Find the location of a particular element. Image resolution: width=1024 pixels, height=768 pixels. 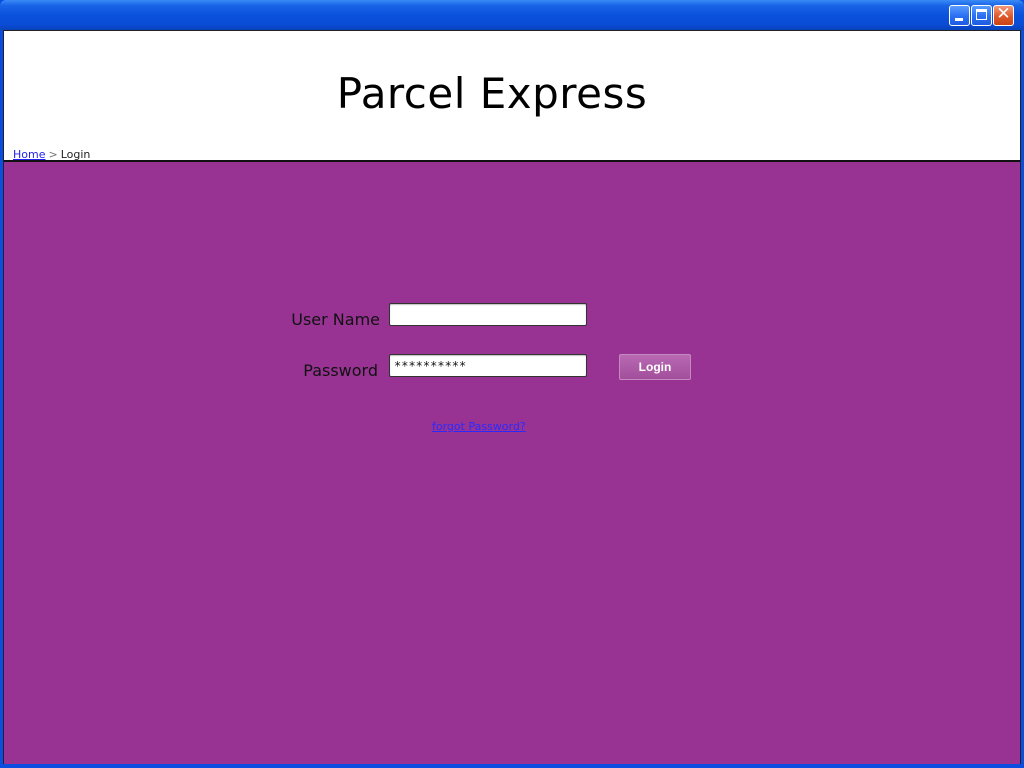

maximize-icon is located at coordinates (981, 14).